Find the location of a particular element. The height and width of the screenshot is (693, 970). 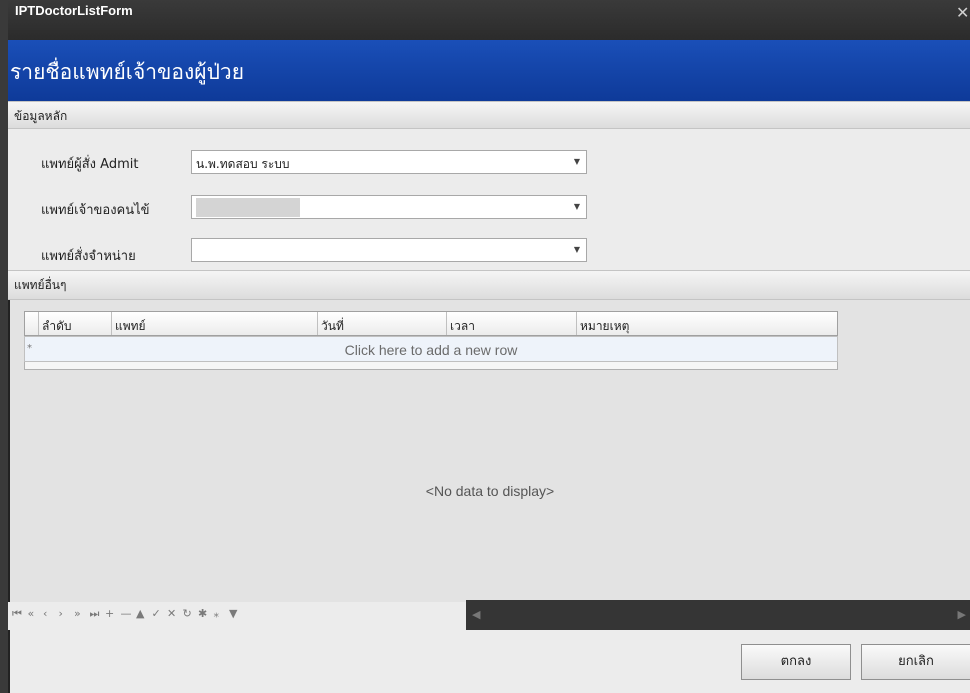

edit-icon: ▲ is located at coordinates (140, 613).